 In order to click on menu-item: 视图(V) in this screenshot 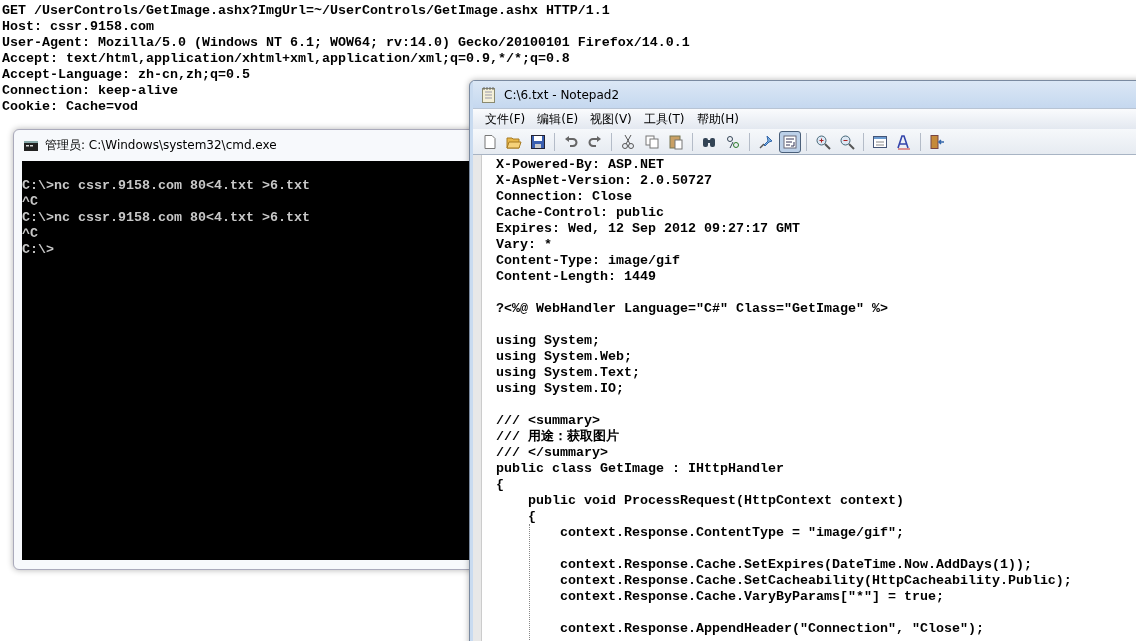, I will do `click(611, 119)`.